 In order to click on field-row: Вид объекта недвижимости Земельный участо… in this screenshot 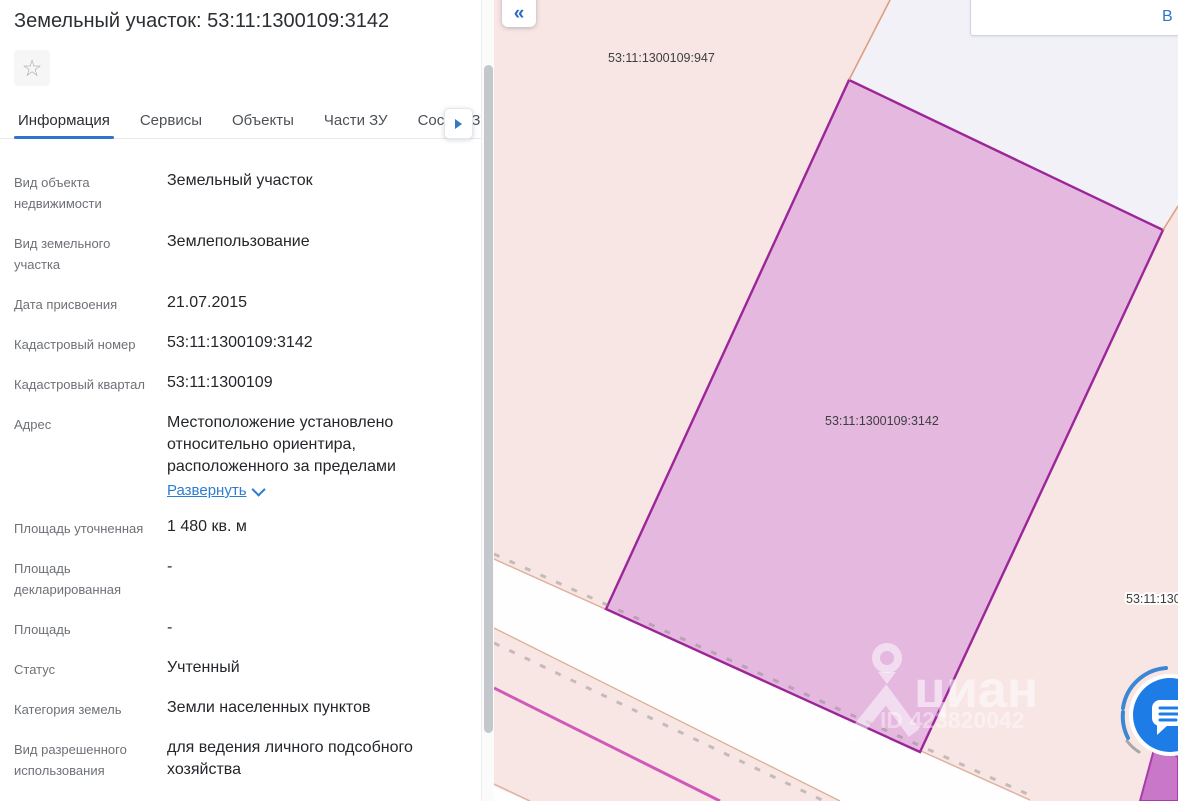, I will do `click(241, 192)`.